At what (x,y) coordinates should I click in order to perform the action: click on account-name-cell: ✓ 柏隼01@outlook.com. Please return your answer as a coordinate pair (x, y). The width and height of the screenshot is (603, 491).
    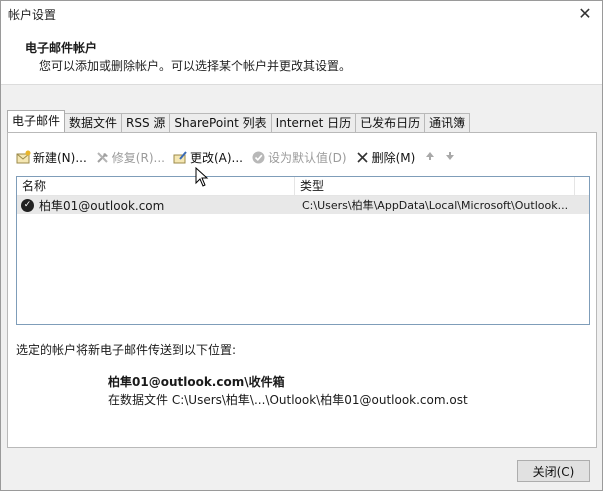
    Looking at the image, I should click on (156, 205).